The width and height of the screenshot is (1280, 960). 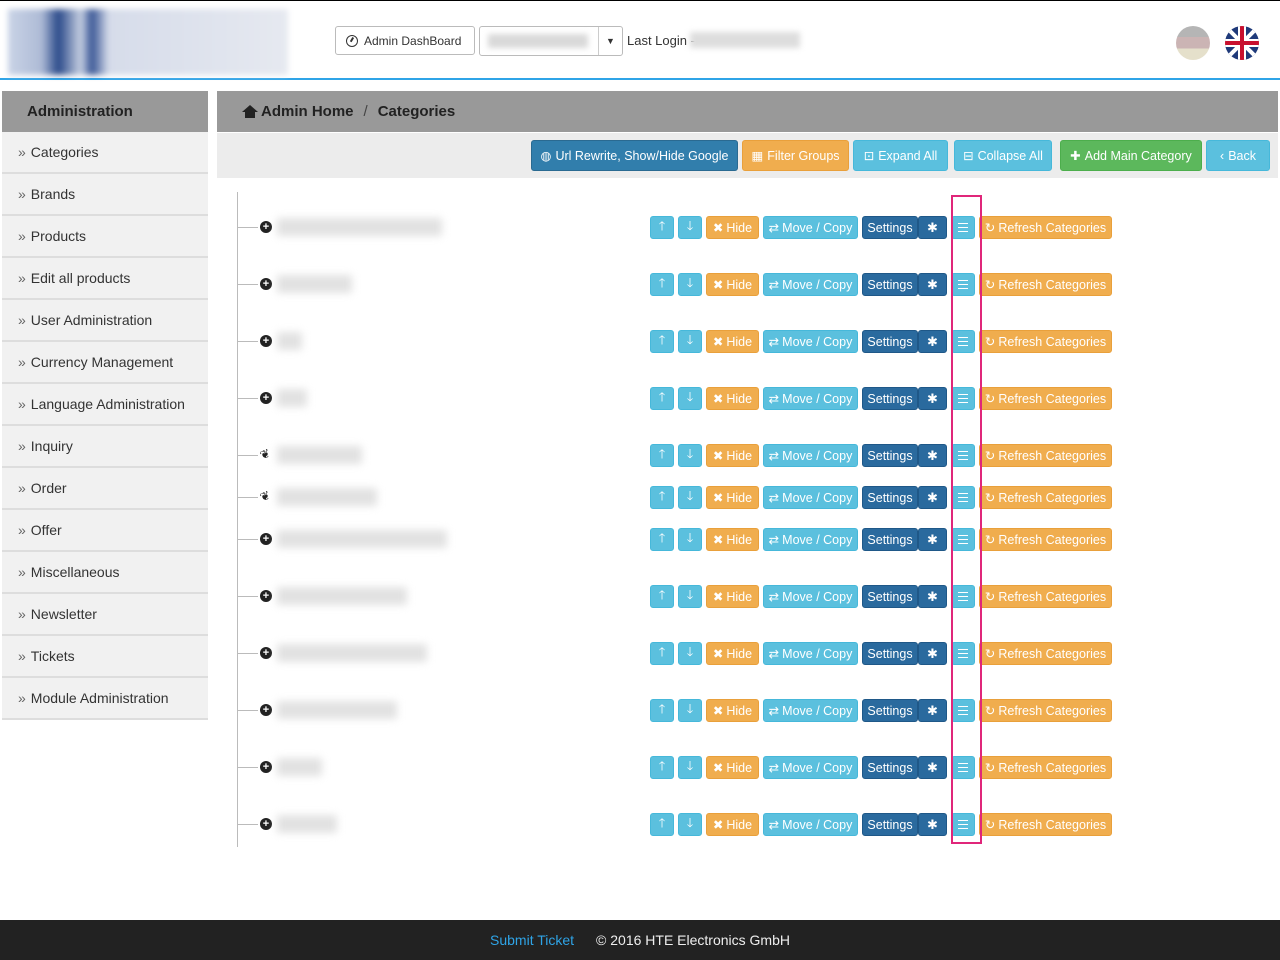 I want to click on sidebar-item-miscellaneous: » Miscellaneous, so click(x=105, y=573).